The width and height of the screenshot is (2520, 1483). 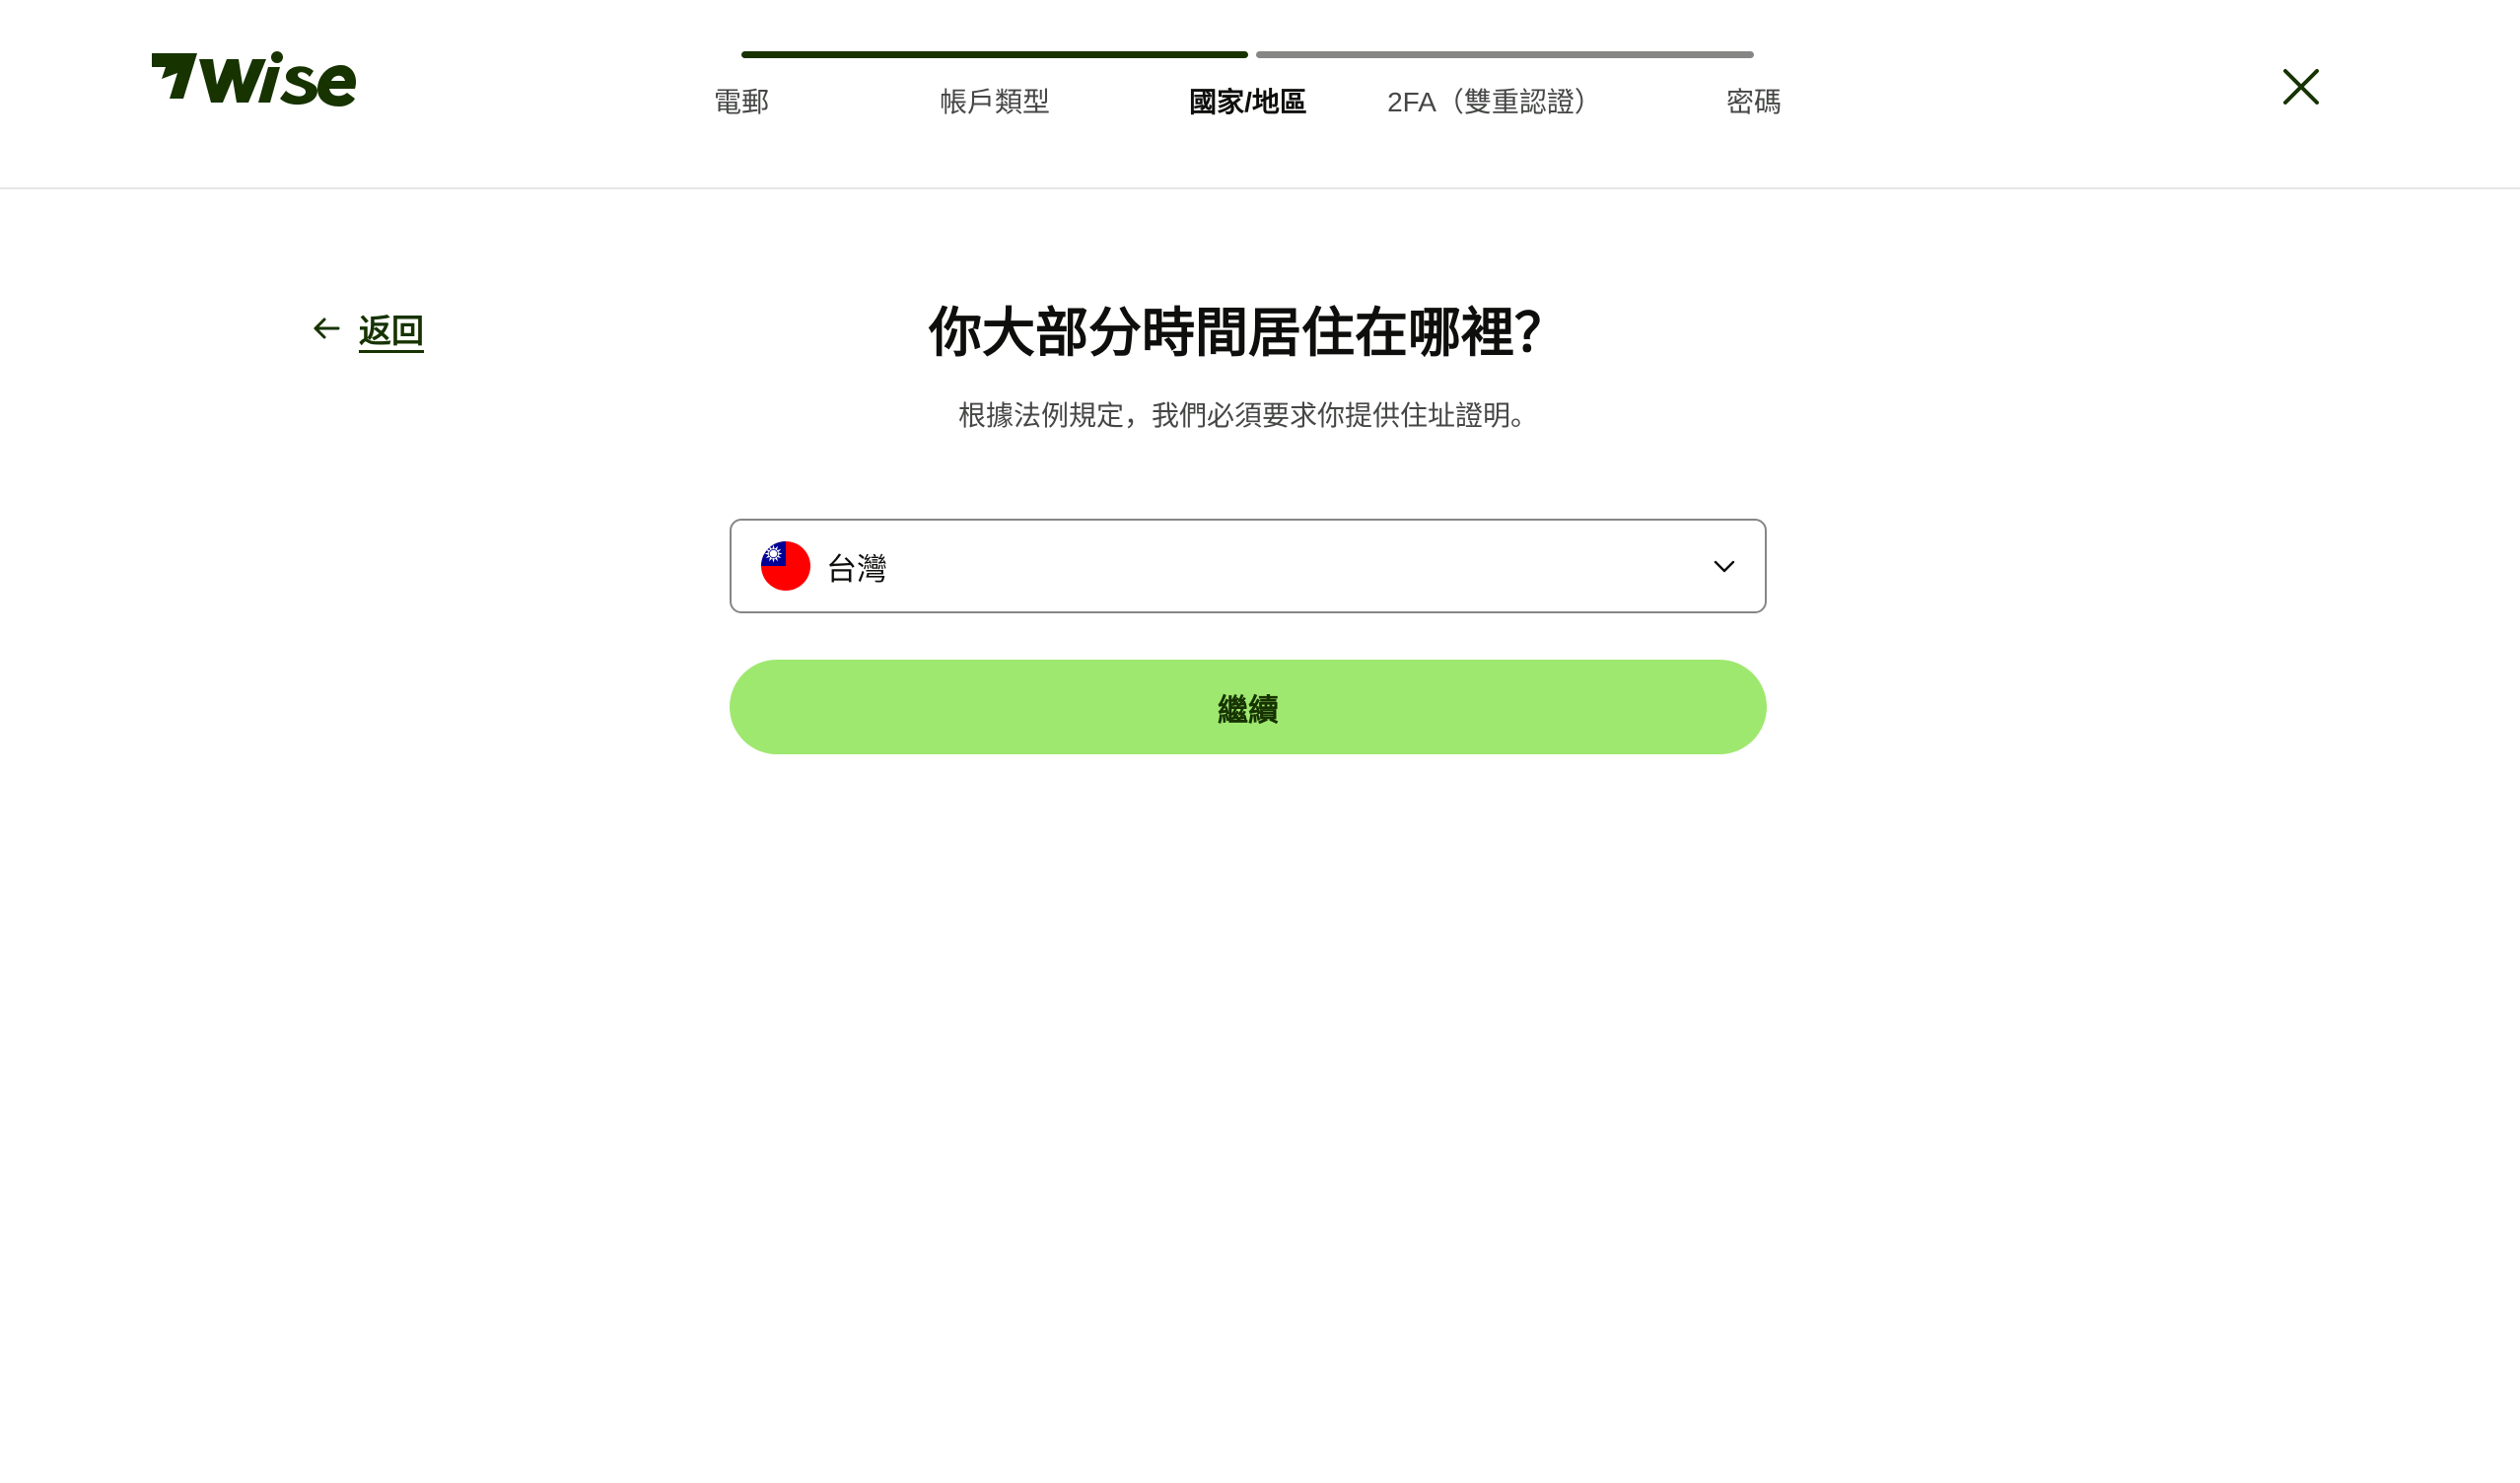 What do you see at coordinates (391, 331) in the screenshot?
I see `back-label: 返回` at bounding box center [391, 331].